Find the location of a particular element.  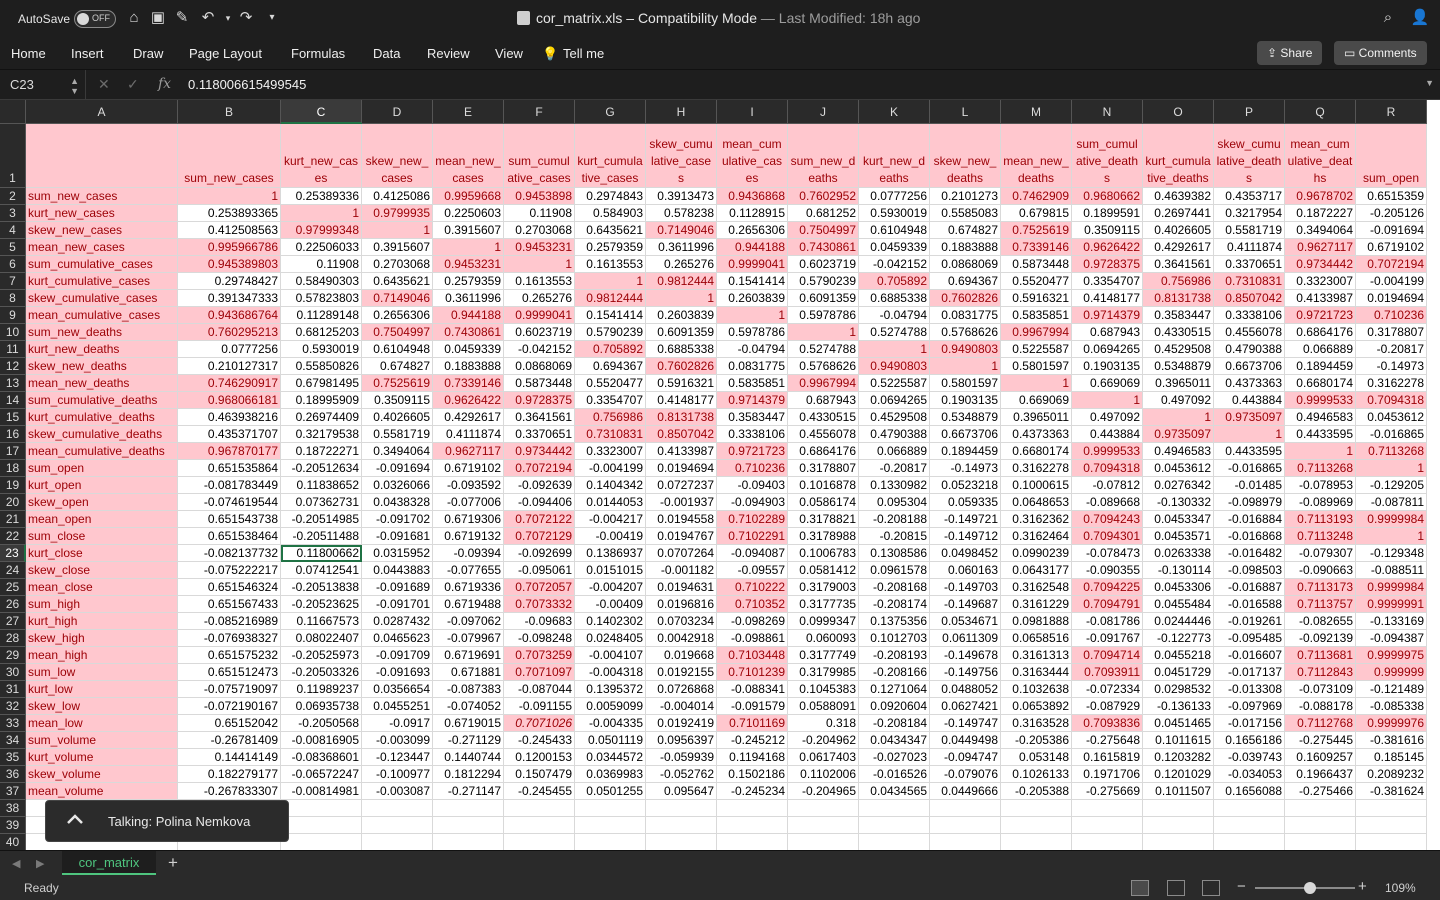

data-cell: 0.6680174 is located at coordinates (1320, 383).